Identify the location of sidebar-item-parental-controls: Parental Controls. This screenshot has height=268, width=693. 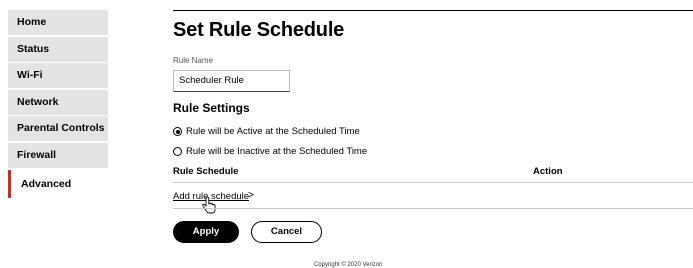
(58, 129).